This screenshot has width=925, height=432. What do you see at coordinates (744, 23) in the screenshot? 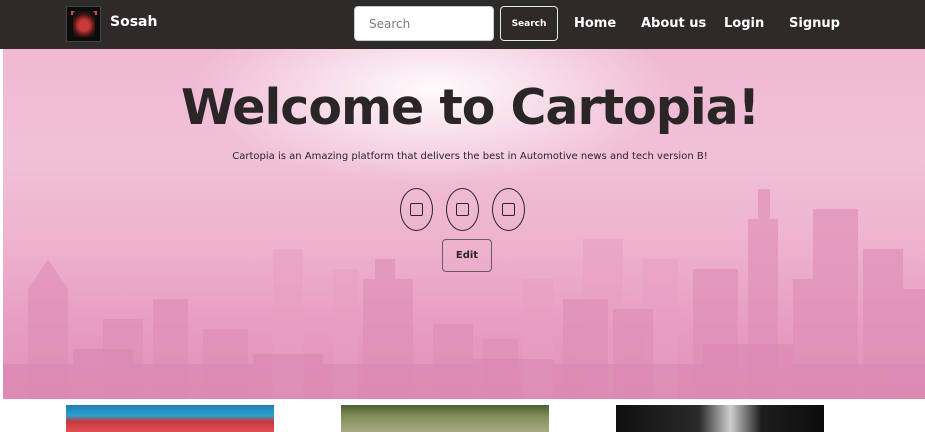
I see `nav-link-login: Login` at bounding box center [744, 23].